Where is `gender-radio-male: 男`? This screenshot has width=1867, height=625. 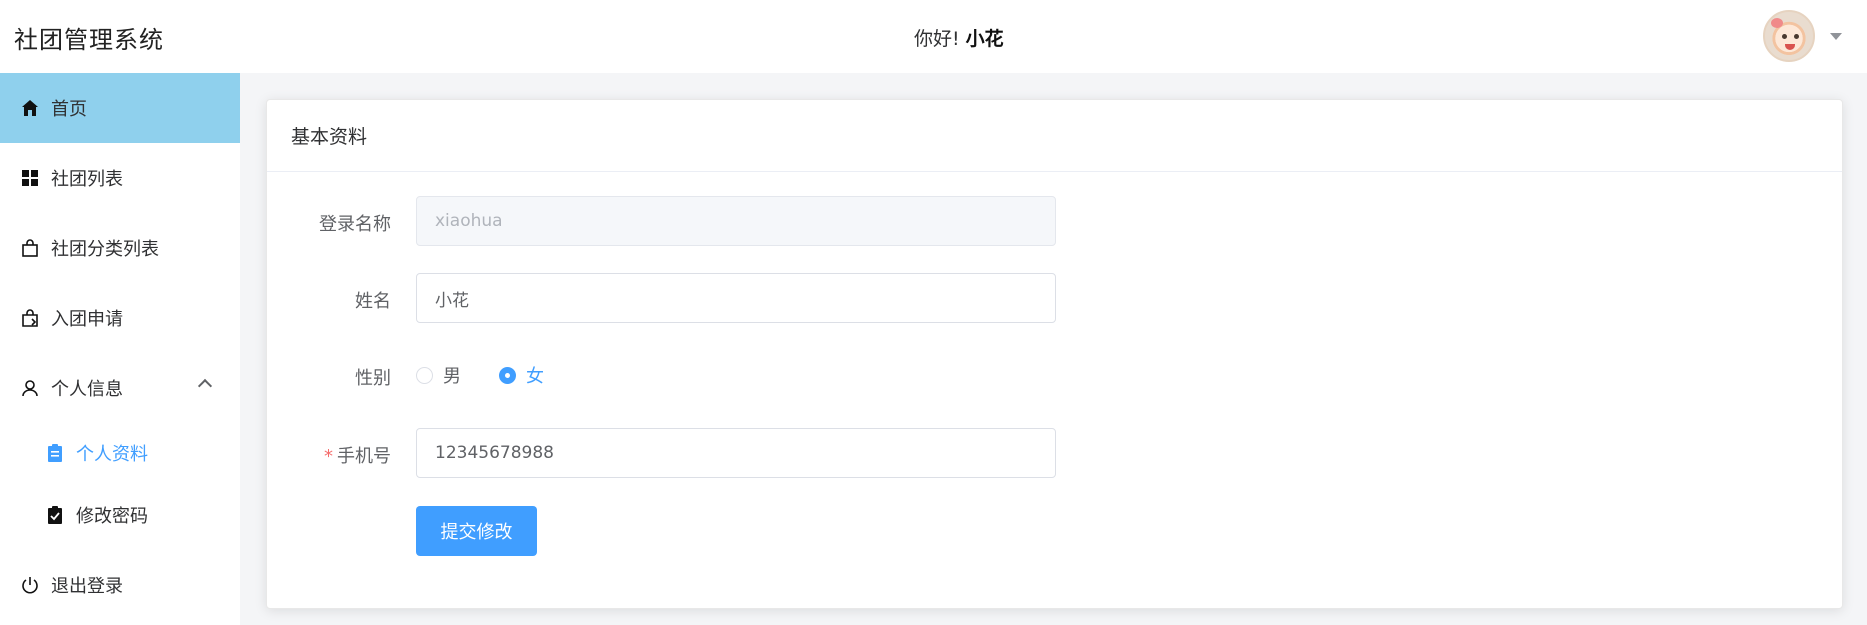 gender-radio-male: 男 is located at coordinates (438, 375).